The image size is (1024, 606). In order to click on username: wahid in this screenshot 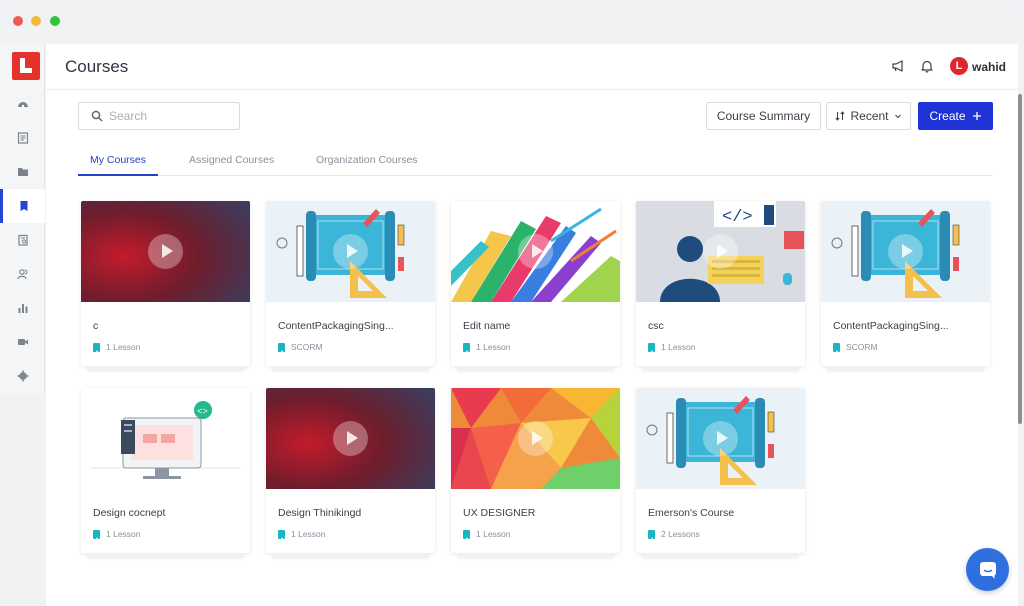, I will do `click(989, 67)`.